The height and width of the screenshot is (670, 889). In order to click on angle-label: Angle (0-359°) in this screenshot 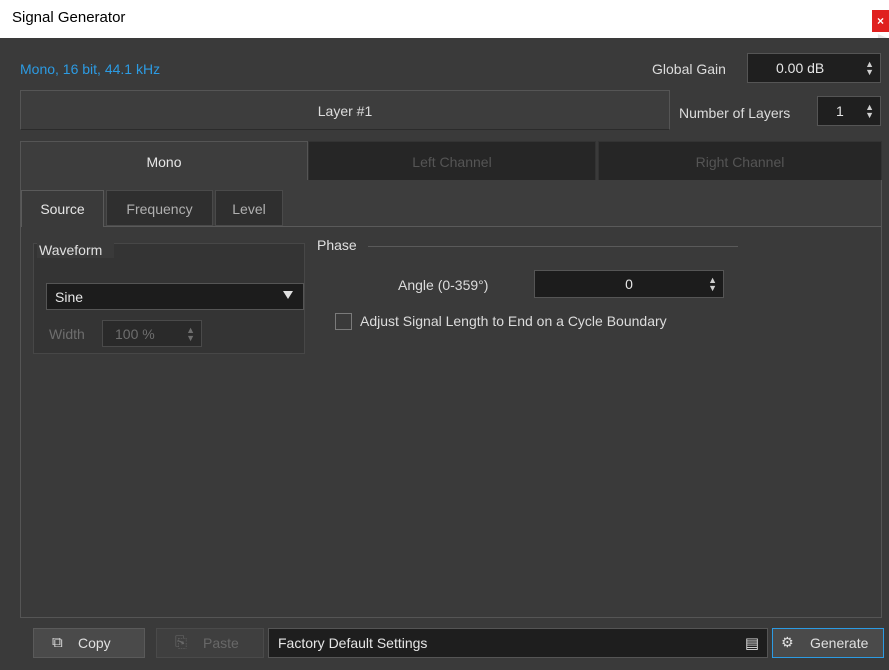, I will do `click(443, 285)`.